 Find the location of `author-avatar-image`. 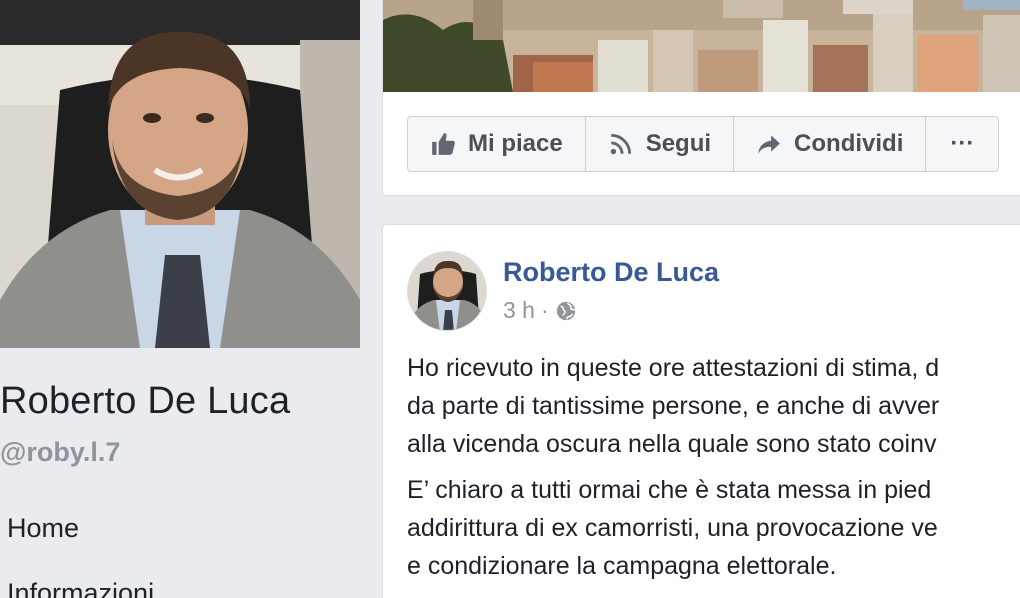

author-avatar-image is located at coordinates (447, 291).